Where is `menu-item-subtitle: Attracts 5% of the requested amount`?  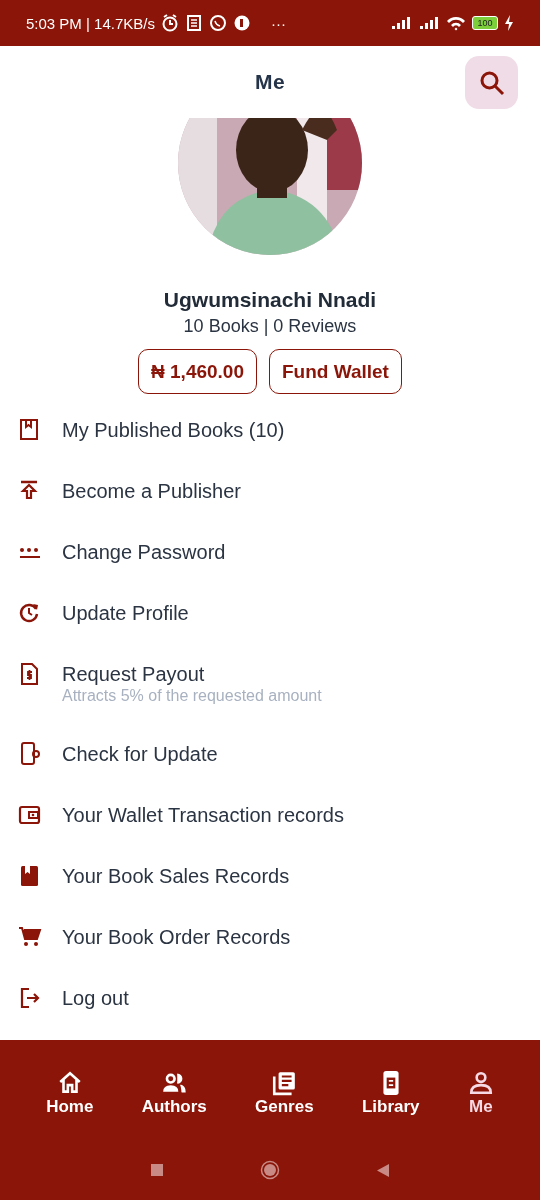 menu-item-subtitle: Attracts 5% of the requested amount is located at coordinates (192, 696).